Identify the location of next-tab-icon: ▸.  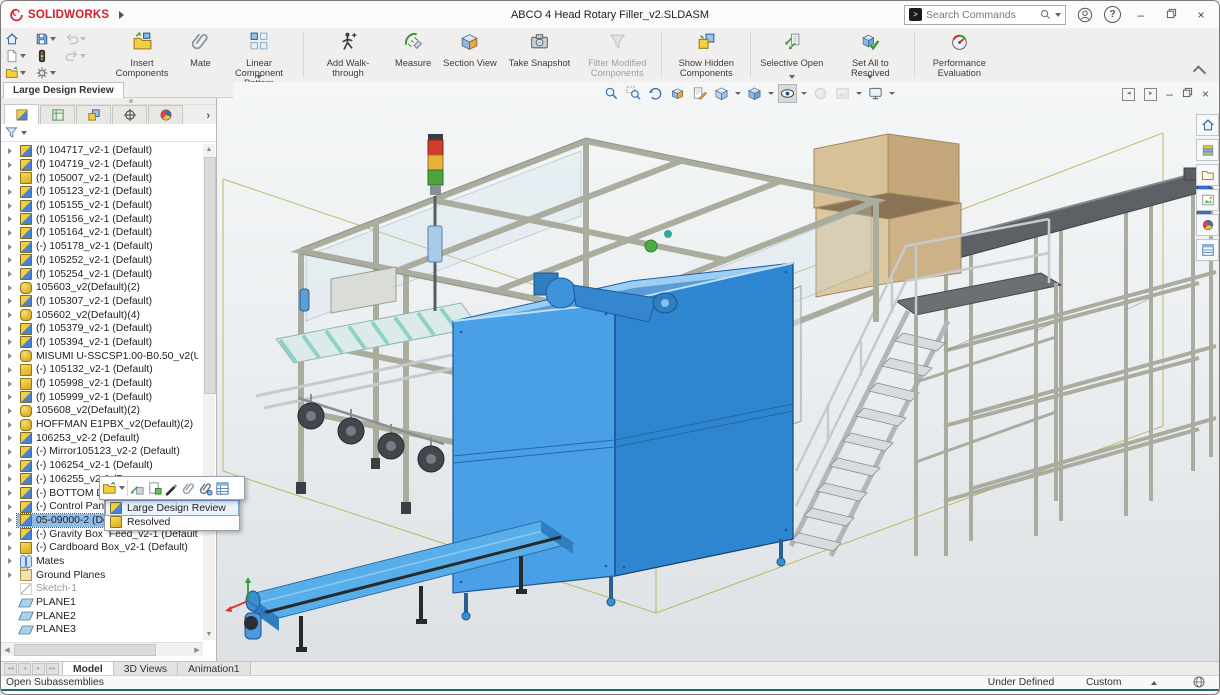
(38, 669).